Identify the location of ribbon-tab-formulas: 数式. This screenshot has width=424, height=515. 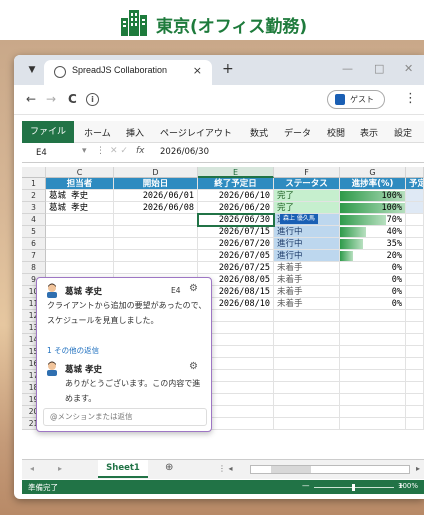
(259, 132).